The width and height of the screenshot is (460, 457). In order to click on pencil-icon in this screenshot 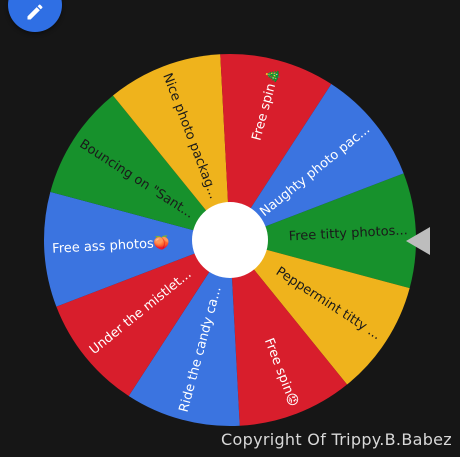, I will do `click(35, 13)`.